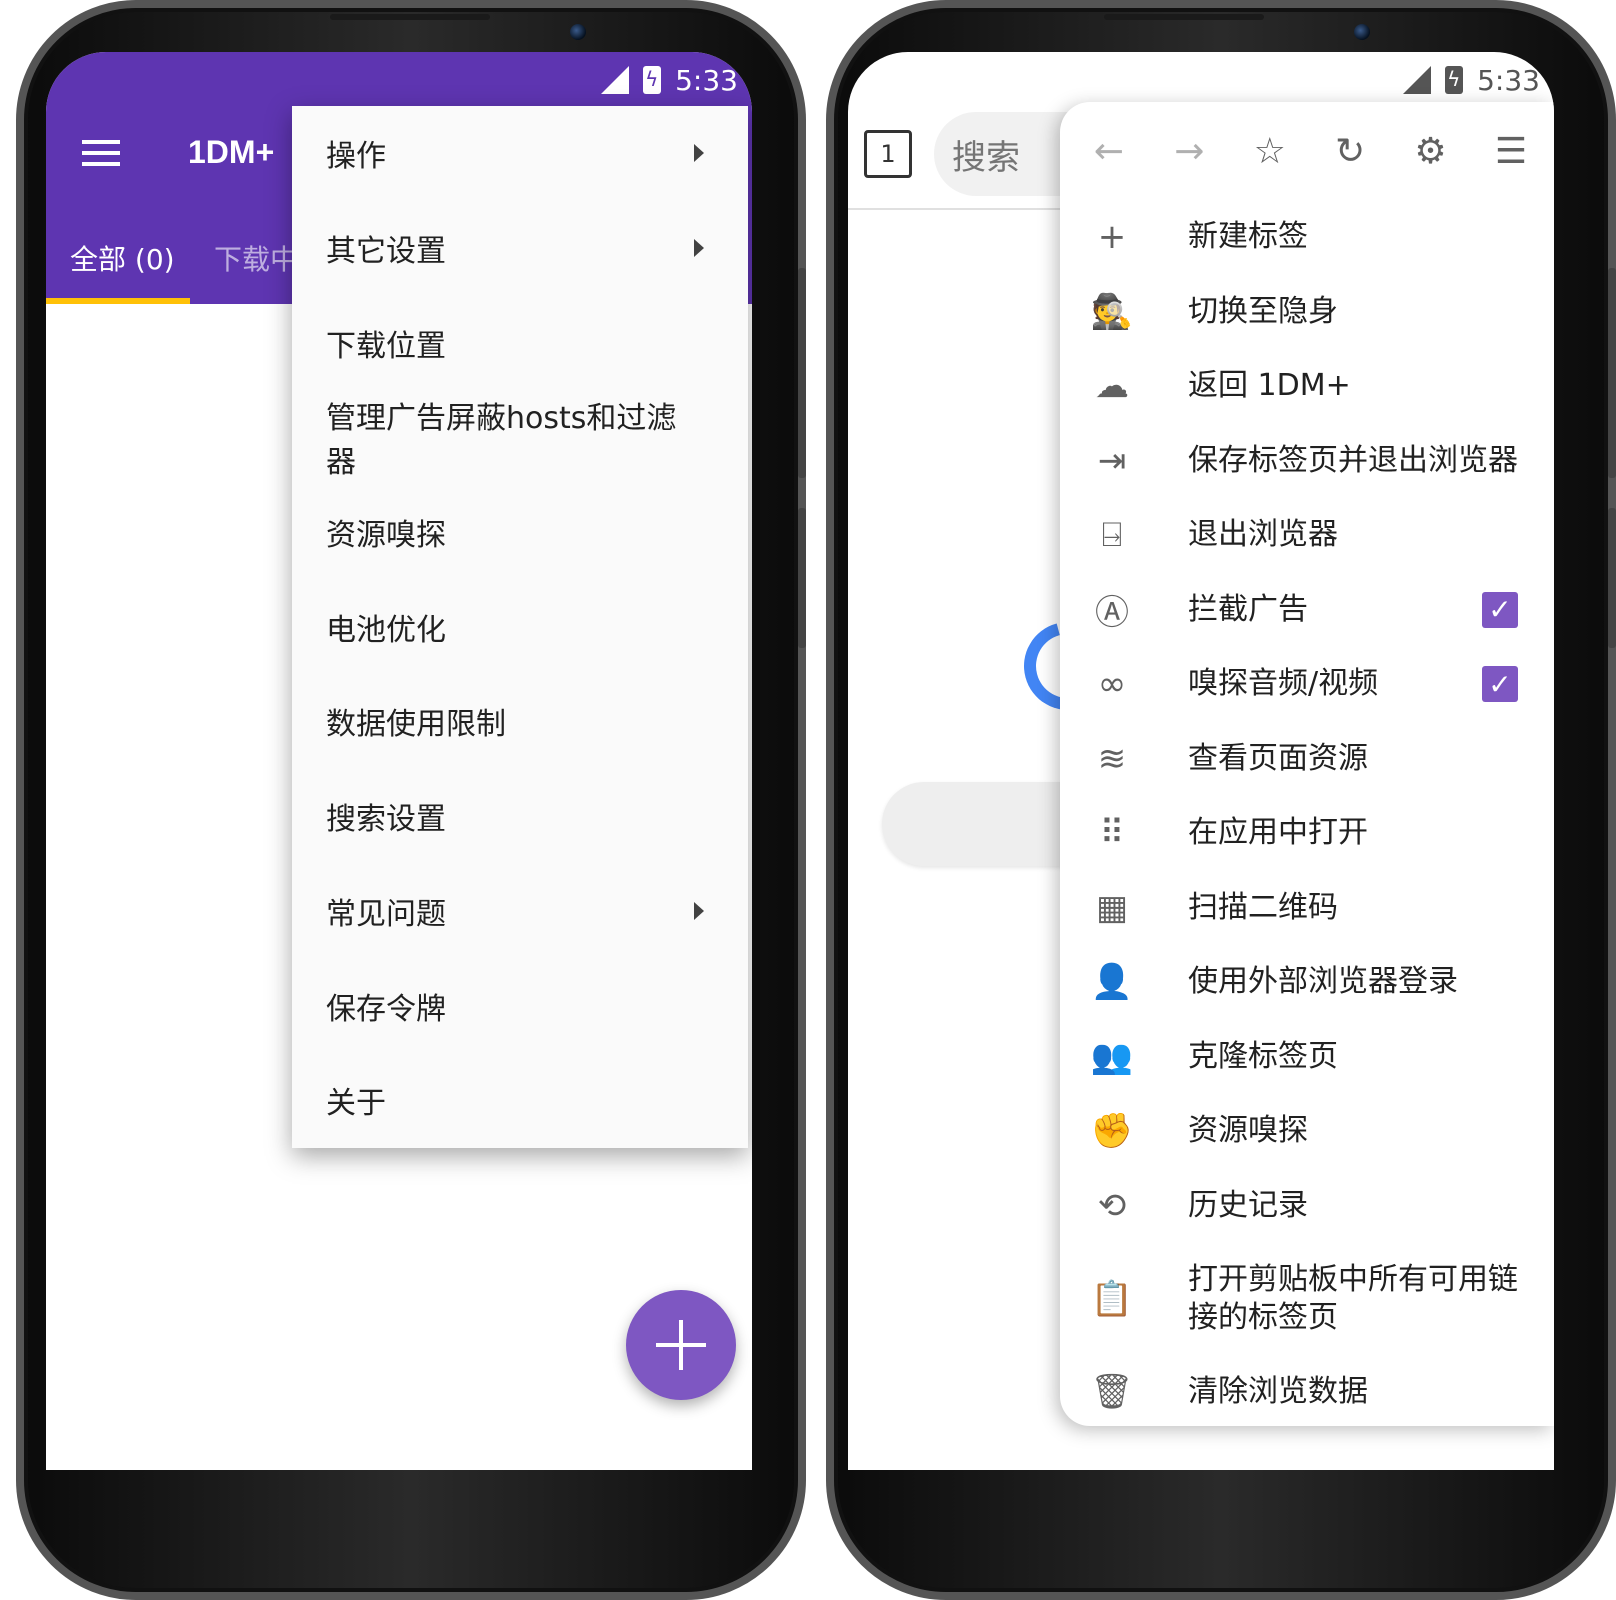 The height and width of the screenshot is (1600, 1616). Describe the element at coordinates (1307, 982) in the screenshot. I see `browser-menu-item: 👤 使用外部浏览器登录` at that location.